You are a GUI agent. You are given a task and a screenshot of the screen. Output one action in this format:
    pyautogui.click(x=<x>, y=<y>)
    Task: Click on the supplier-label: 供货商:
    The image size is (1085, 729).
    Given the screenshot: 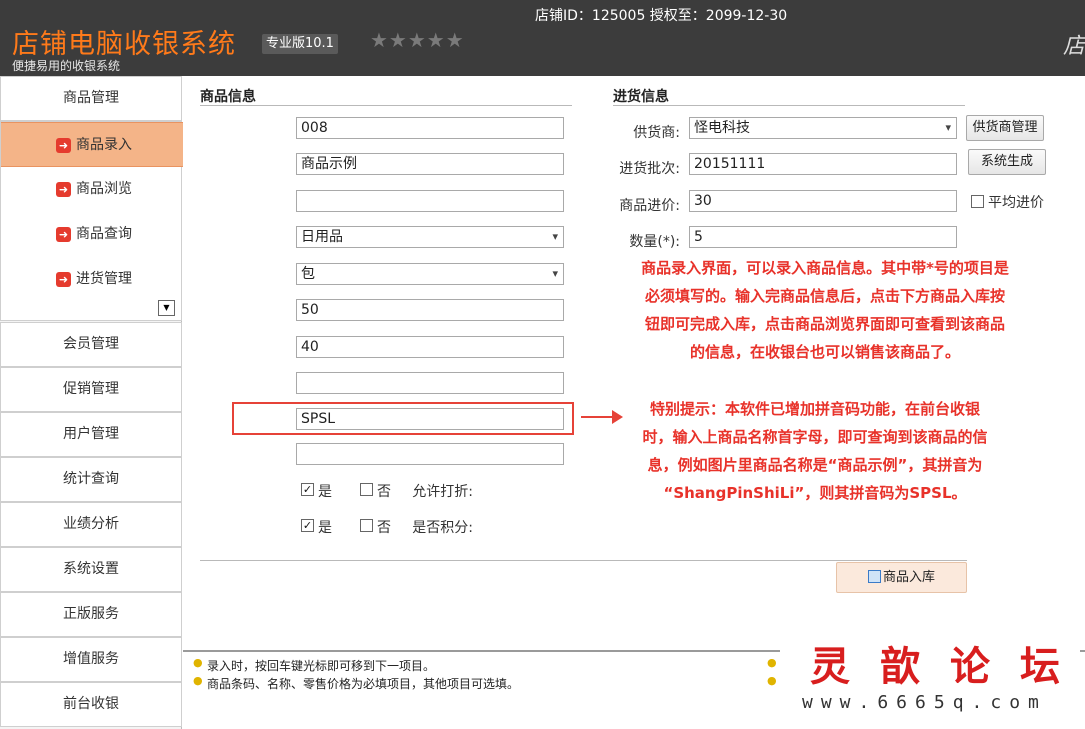 What is the action you would take?
    pyautogui.click(x=656, y=133)
    